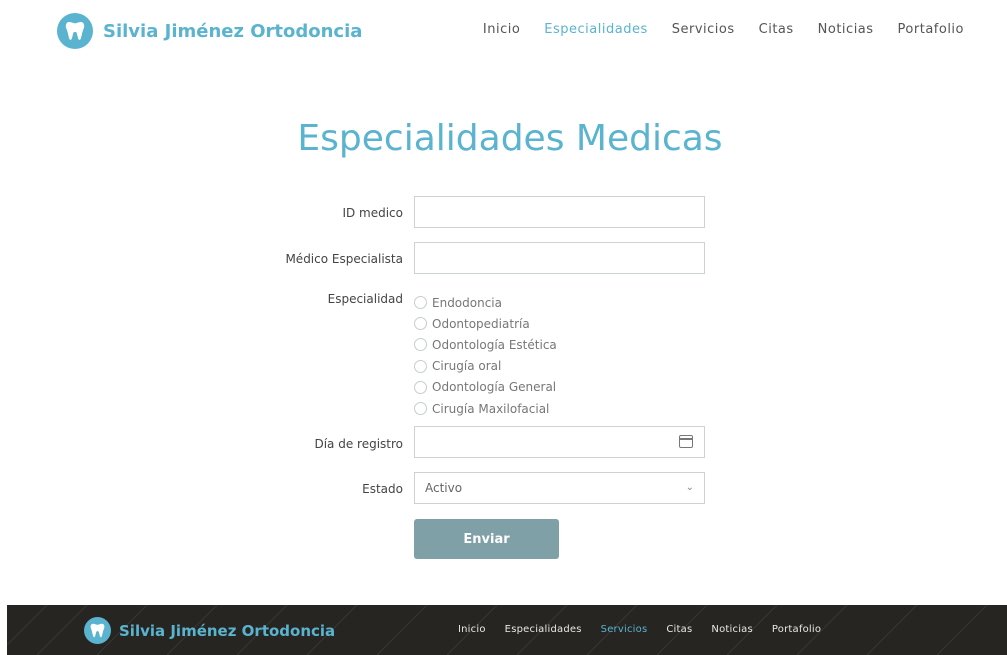 Image resolution: width=1007 pixels, height=655 pixels. I want to click on radio-label: Odontología Estética, so click(494, 344).